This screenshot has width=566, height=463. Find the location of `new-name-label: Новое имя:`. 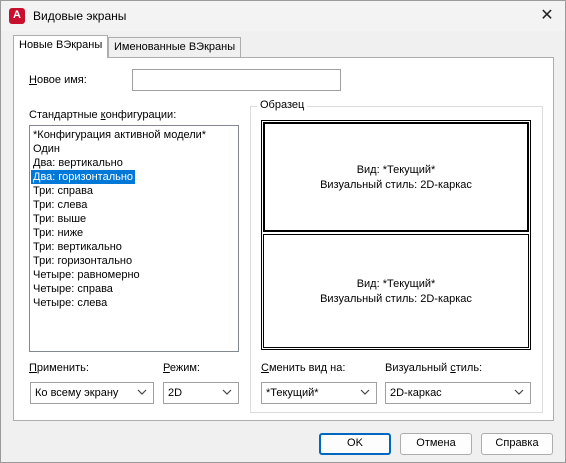

new-name-label: Новое имя: is located at coordinates (58, 80).